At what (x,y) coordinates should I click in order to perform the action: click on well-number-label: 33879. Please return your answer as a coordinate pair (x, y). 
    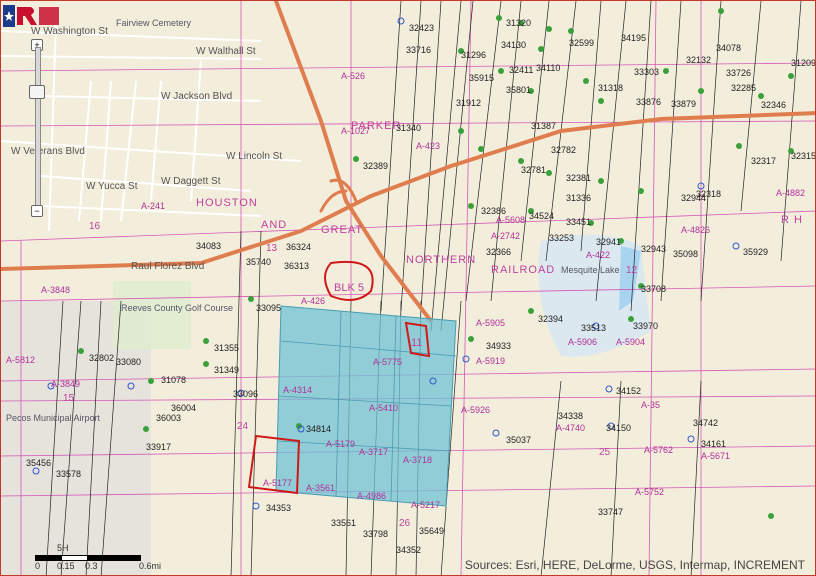
    Looking at the image, I should click on (683, 104).